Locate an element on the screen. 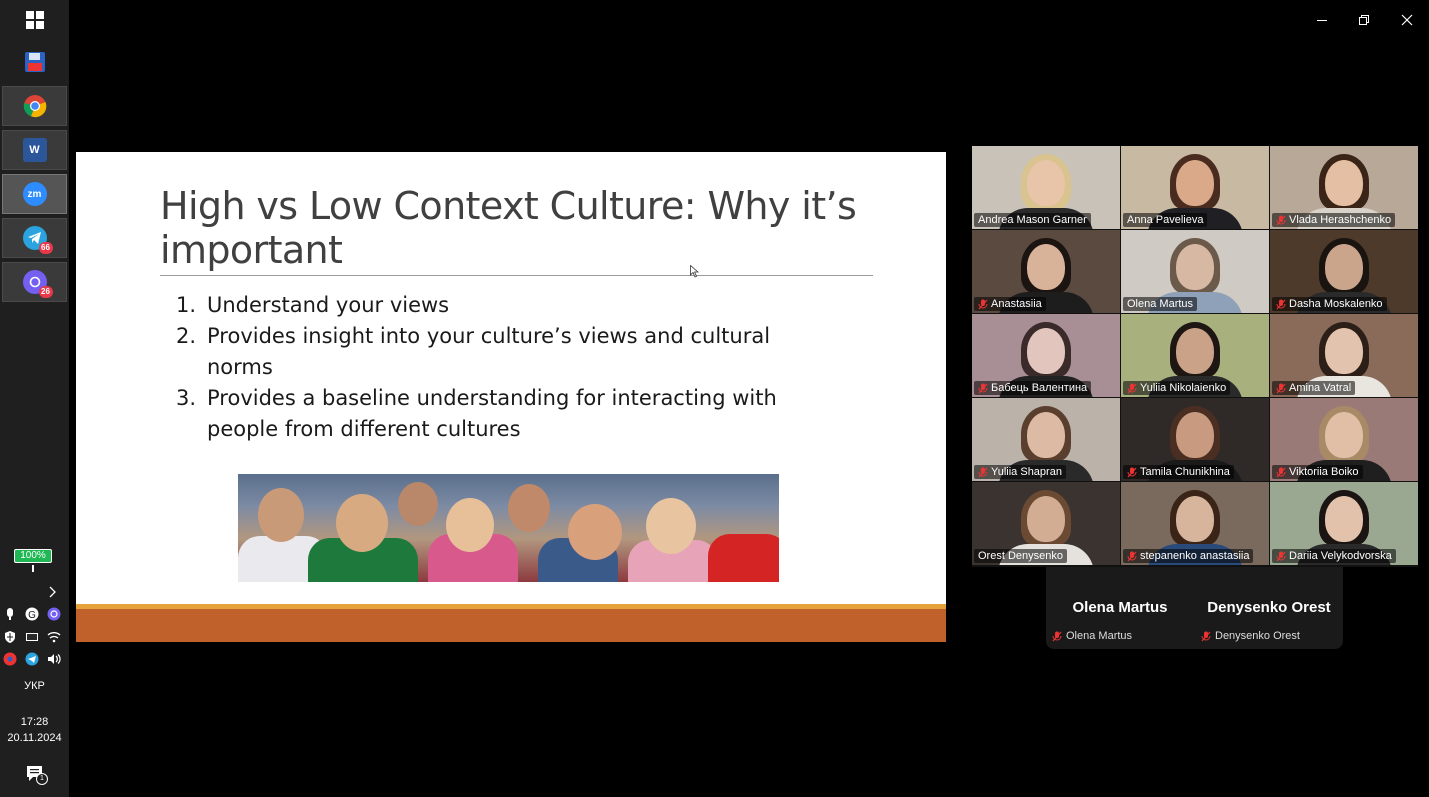 Image resolution: width=1429 pixels, height=797 pixels. clock-time: 17:28 is located at coordinates (34, 722).